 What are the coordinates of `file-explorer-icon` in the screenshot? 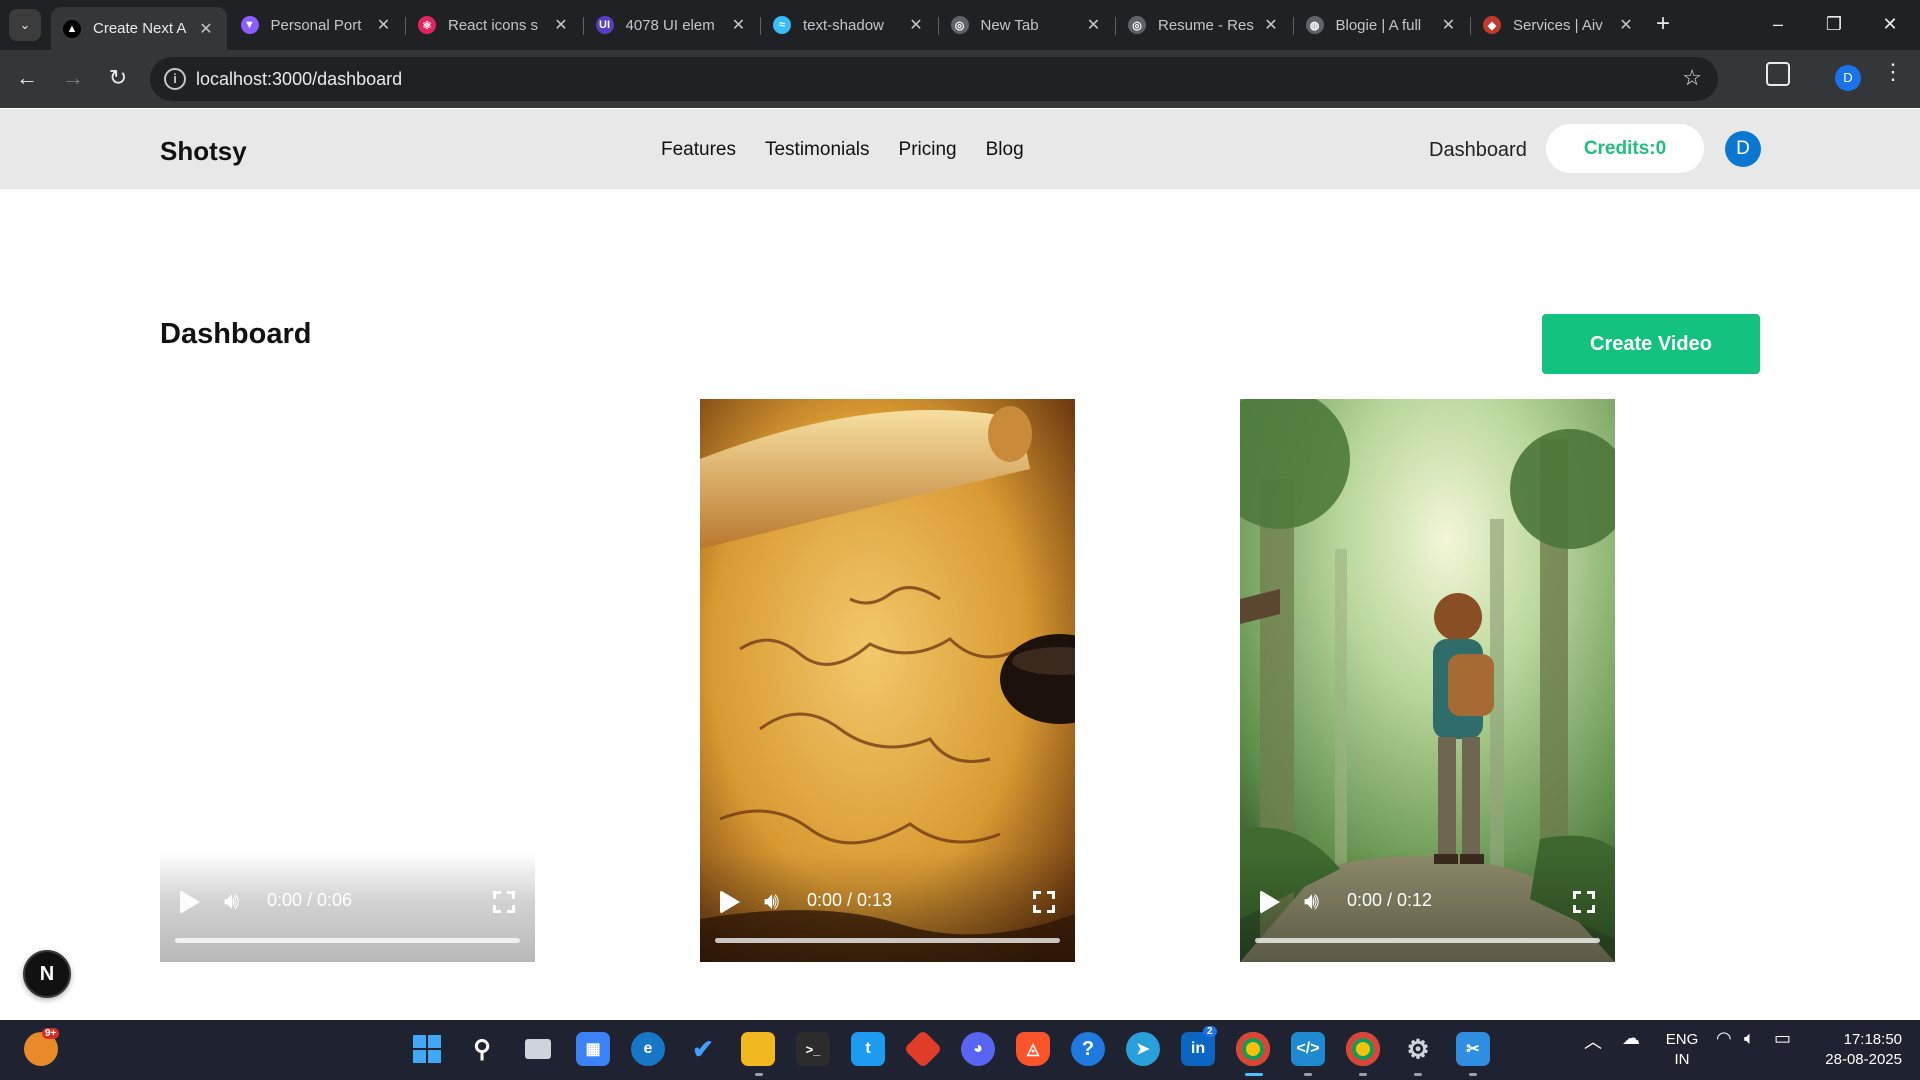 It's located at (758, 1049).